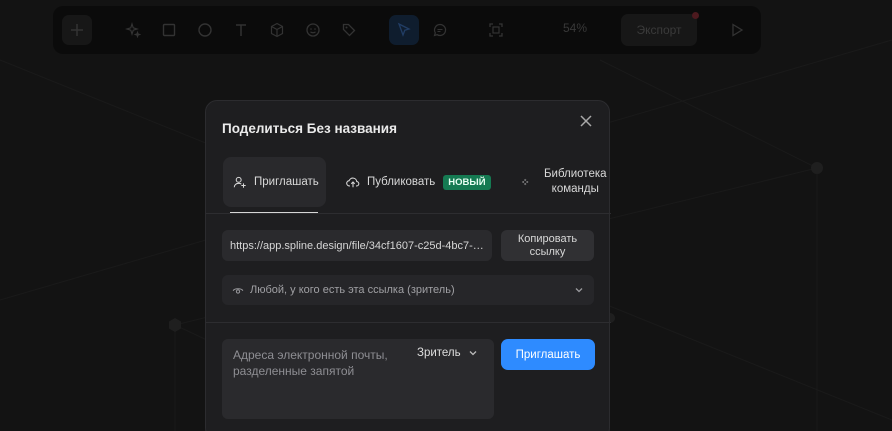 This screenshot has height=431, width=892. I want to click on eye-icon, so click(238, 291).